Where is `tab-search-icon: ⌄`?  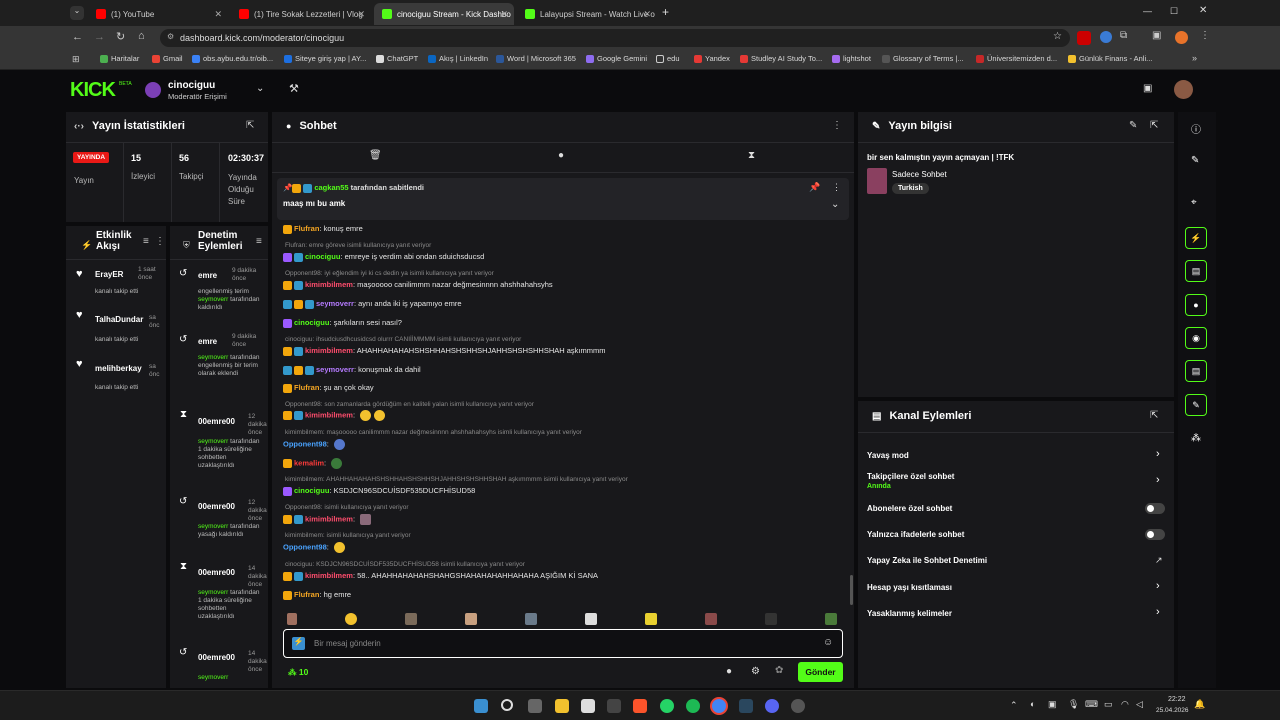 tab-search-icon: ⌄ is located at coordinates (77, 13).